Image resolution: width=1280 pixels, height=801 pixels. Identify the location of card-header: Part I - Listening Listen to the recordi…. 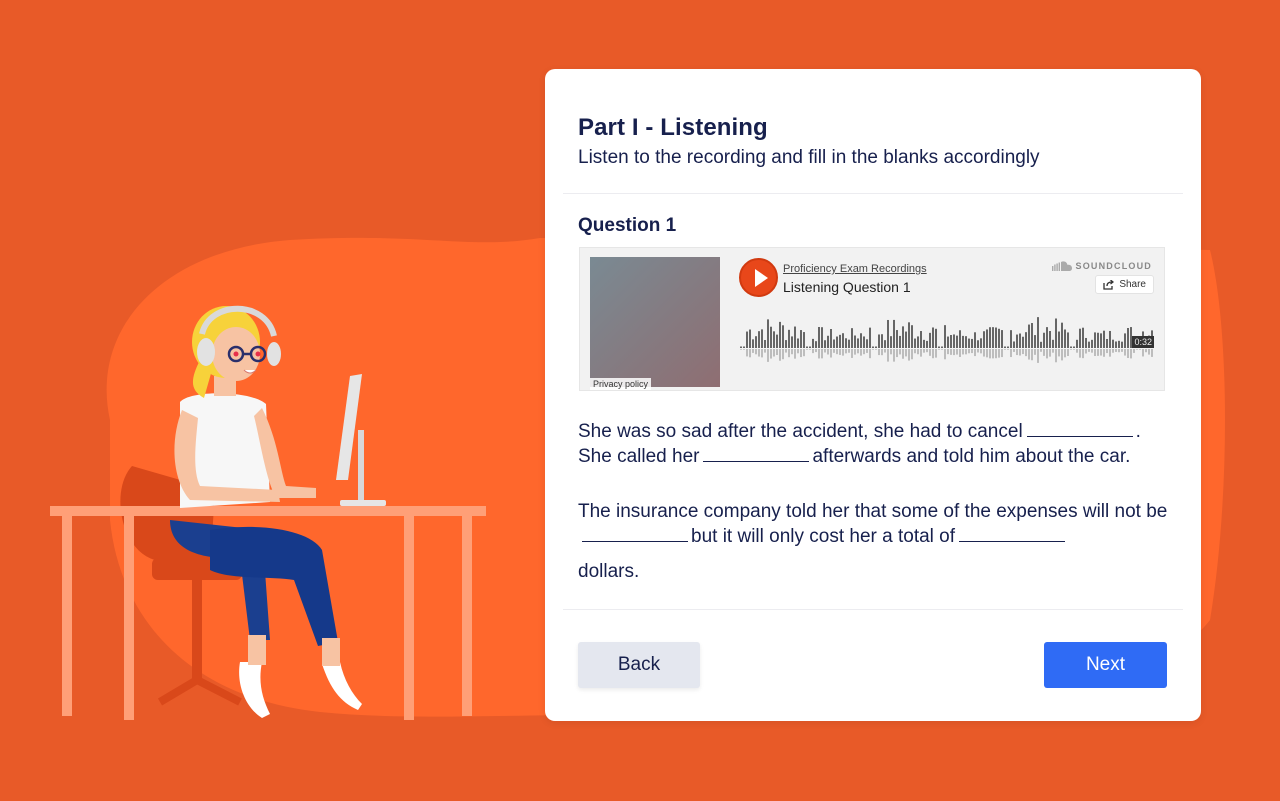
(879, 142).